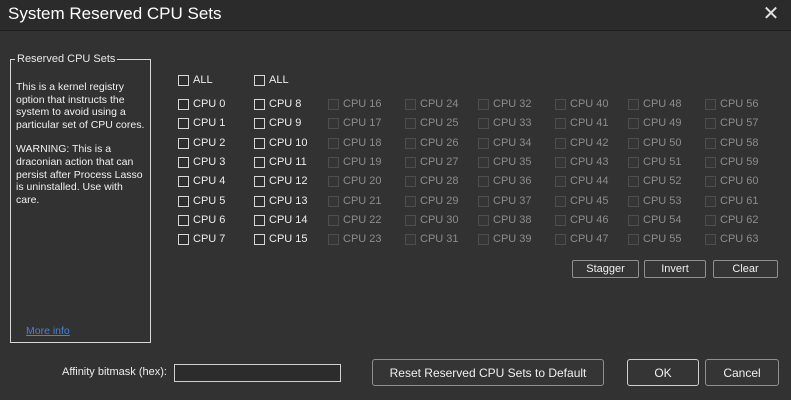 This screenshot has height=400, width=791. Describe the element at coordinates (257, 373) in the screenshot. I see `affinity-bitmask-input` at that location.